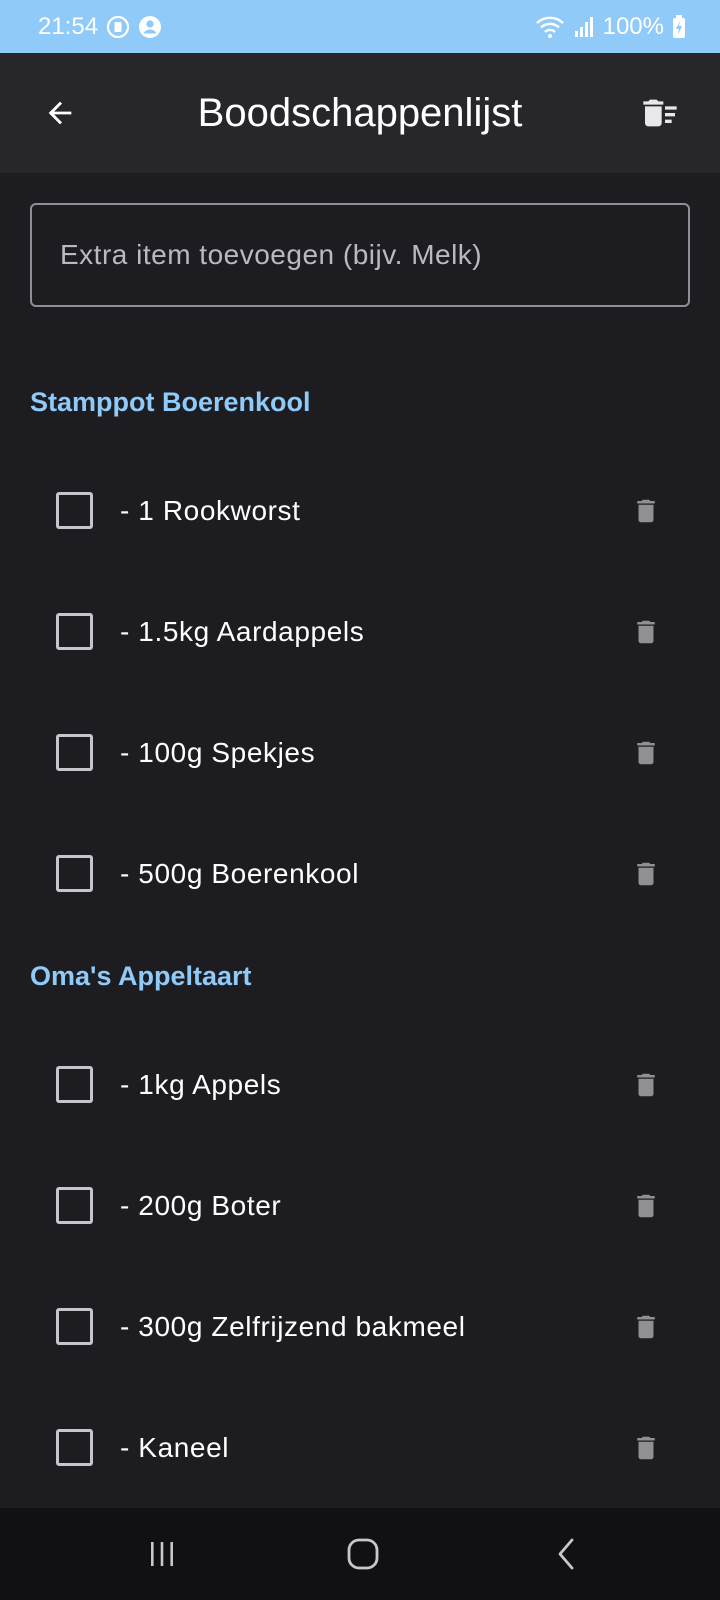  I want to click on list-item: - 1 Rookworst, so click(360, 510).